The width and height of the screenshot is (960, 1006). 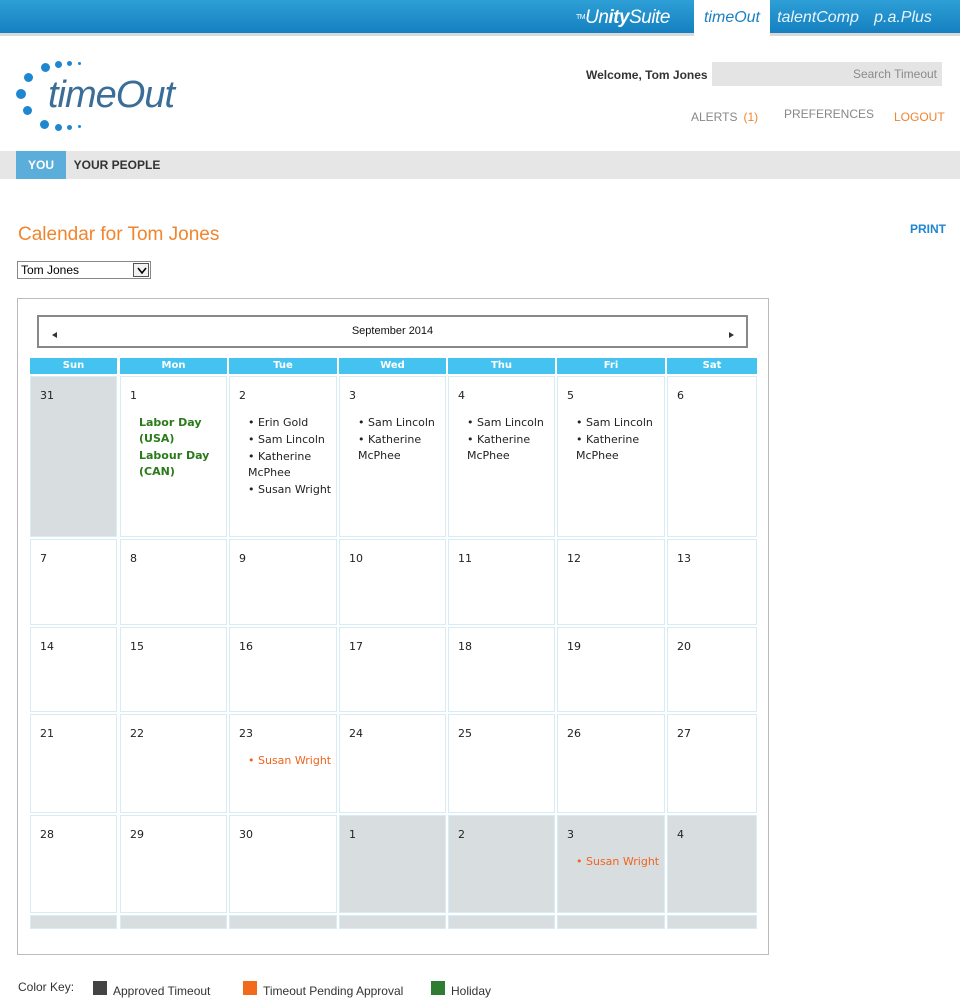 I want to click on welcome-text: Welcome, Tom Jones, so click(x=647, y=75).